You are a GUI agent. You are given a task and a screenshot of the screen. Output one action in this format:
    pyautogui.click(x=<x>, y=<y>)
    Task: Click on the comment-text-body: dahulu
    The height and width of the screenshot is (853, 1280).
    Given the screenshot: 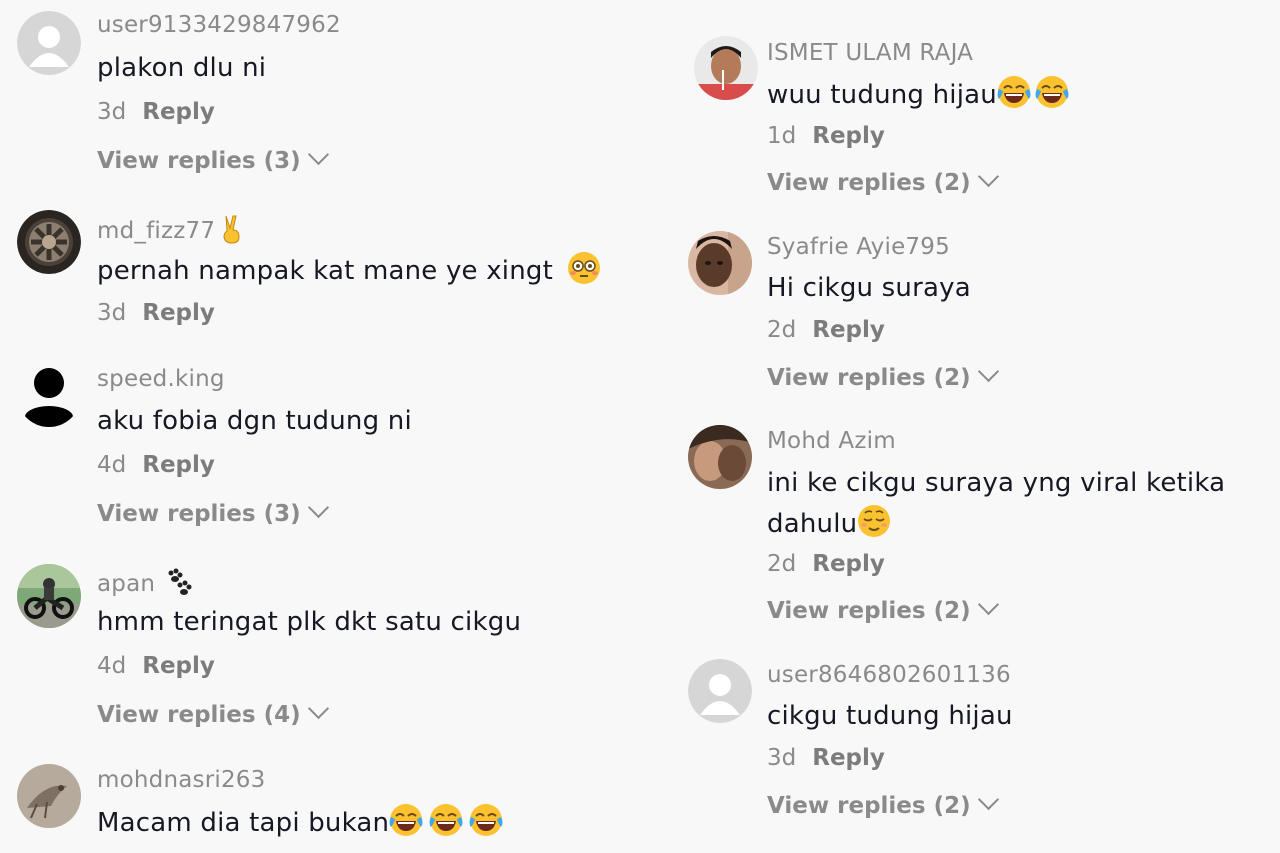 What is the action you would take?
    pyautogui.click(x=812, y=524)
    